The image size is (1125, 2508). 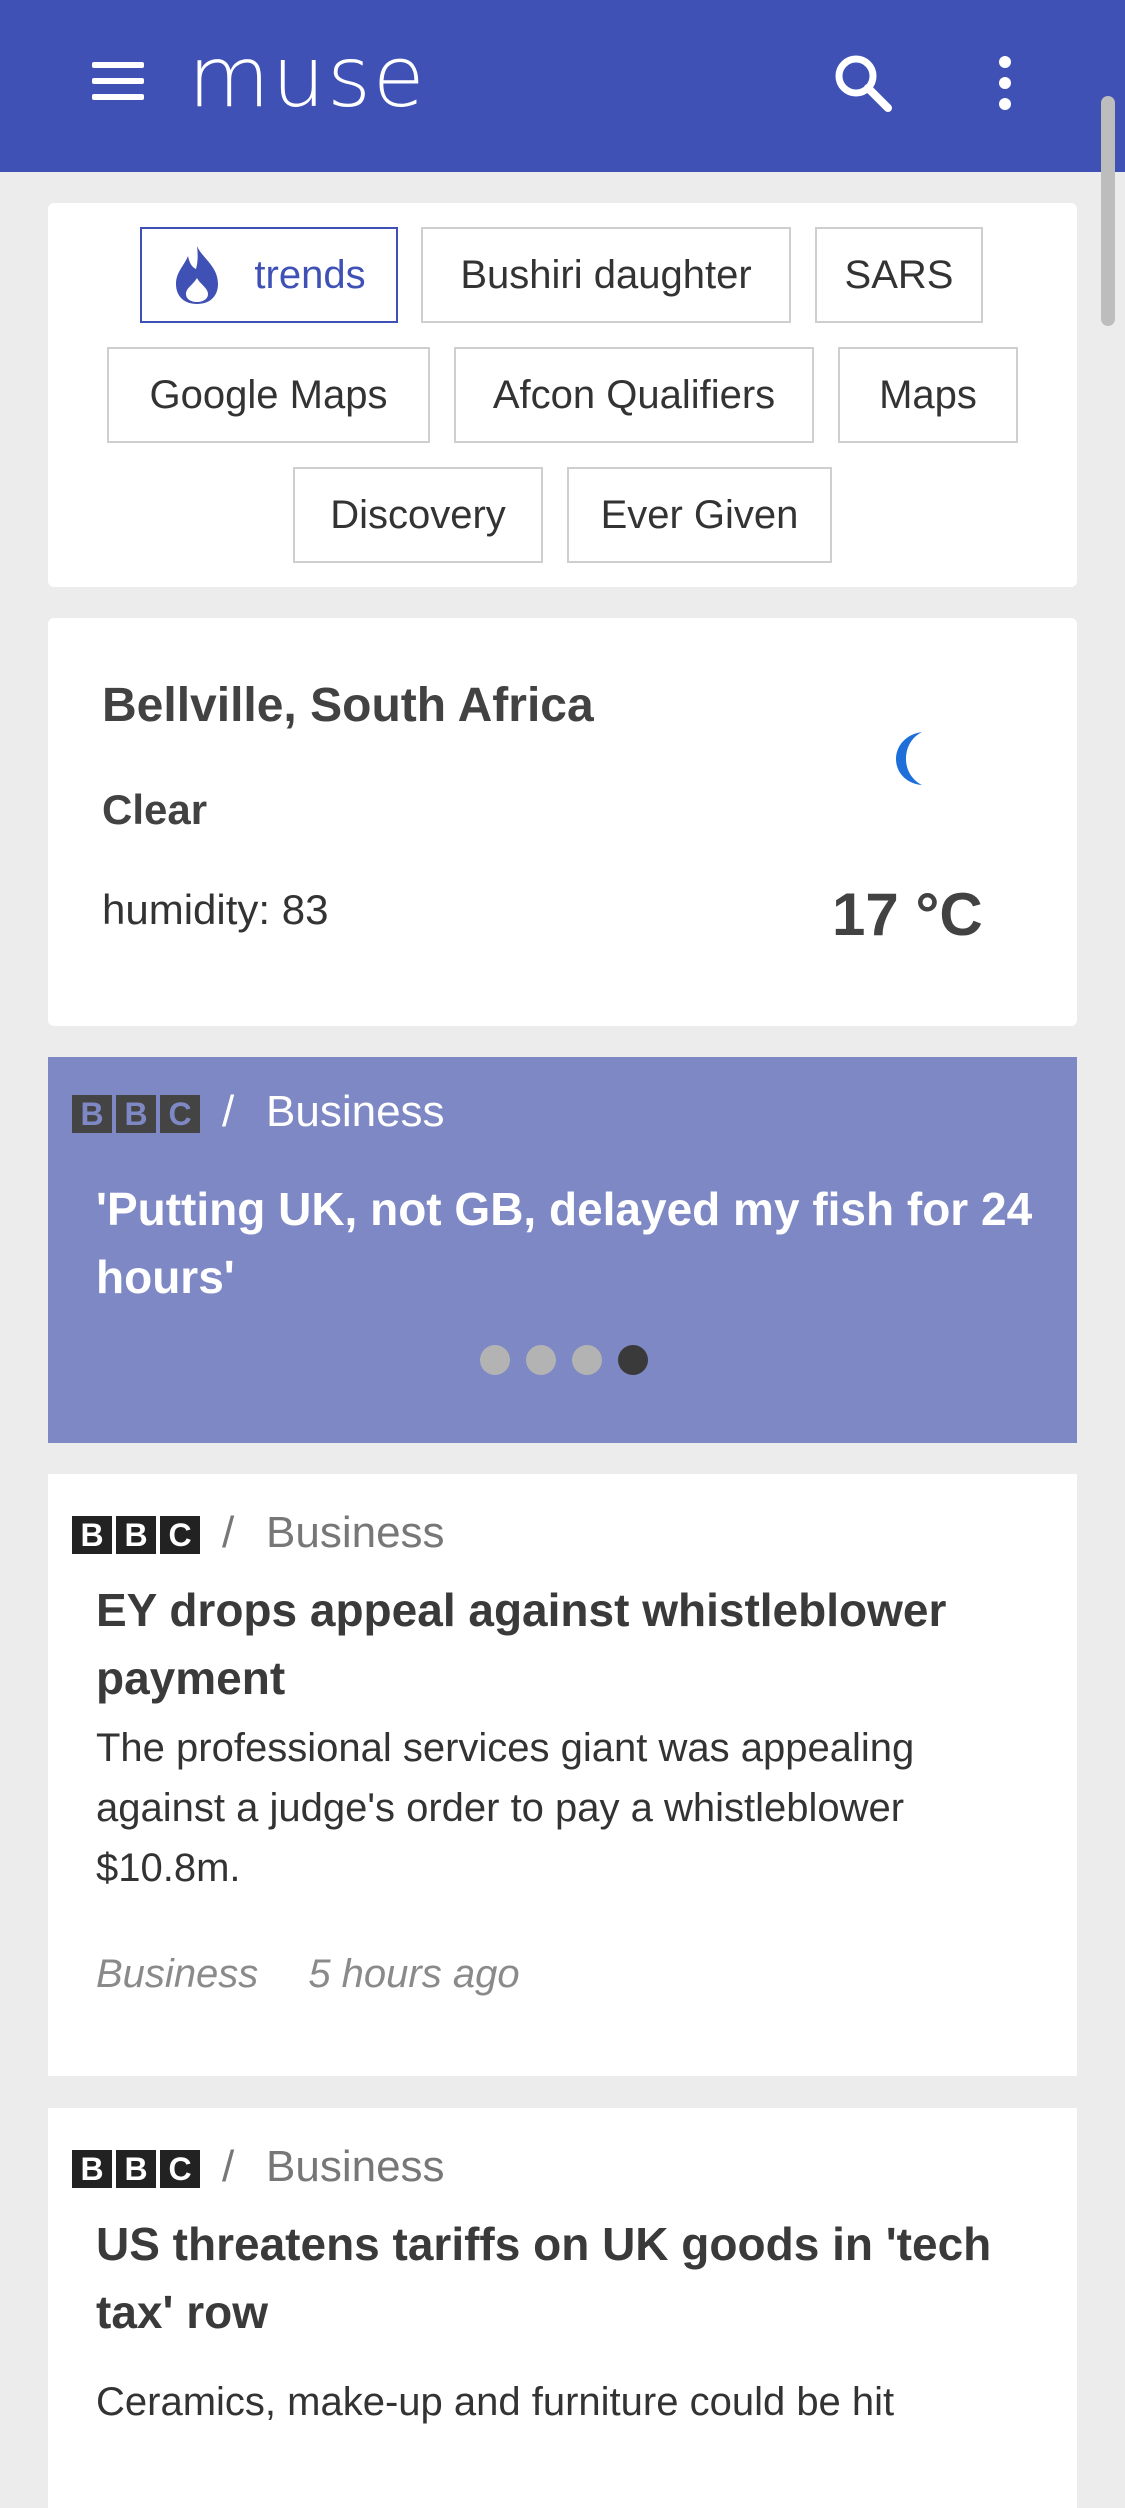 I want to click on trend-chip-sars: SARS, so click(x=899, y=275).